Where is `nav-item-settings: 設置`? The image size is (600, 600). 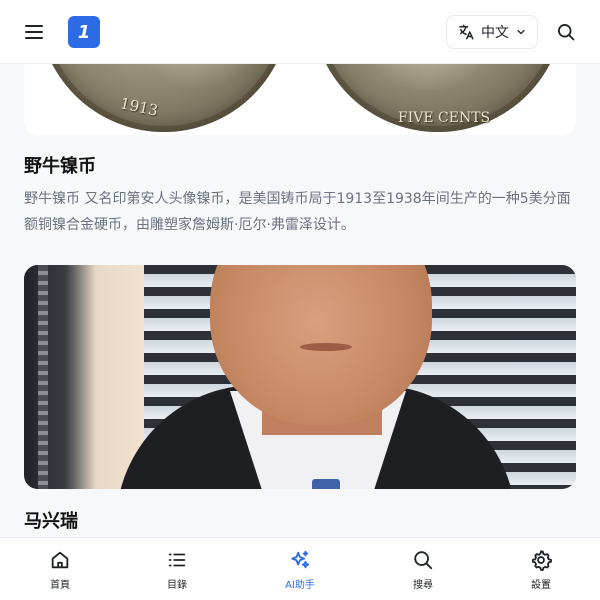 nav-item-settings: 設置 is located at coordinates (540, 569).